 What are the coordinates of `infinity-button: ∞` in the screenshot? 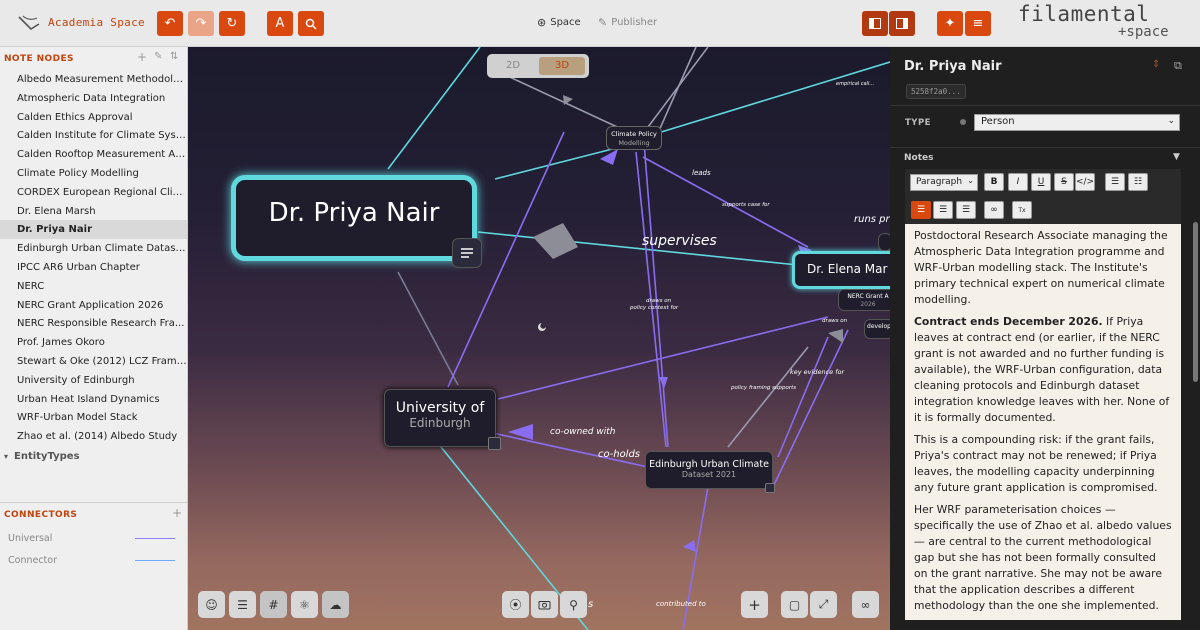 It's located at (865, 604).